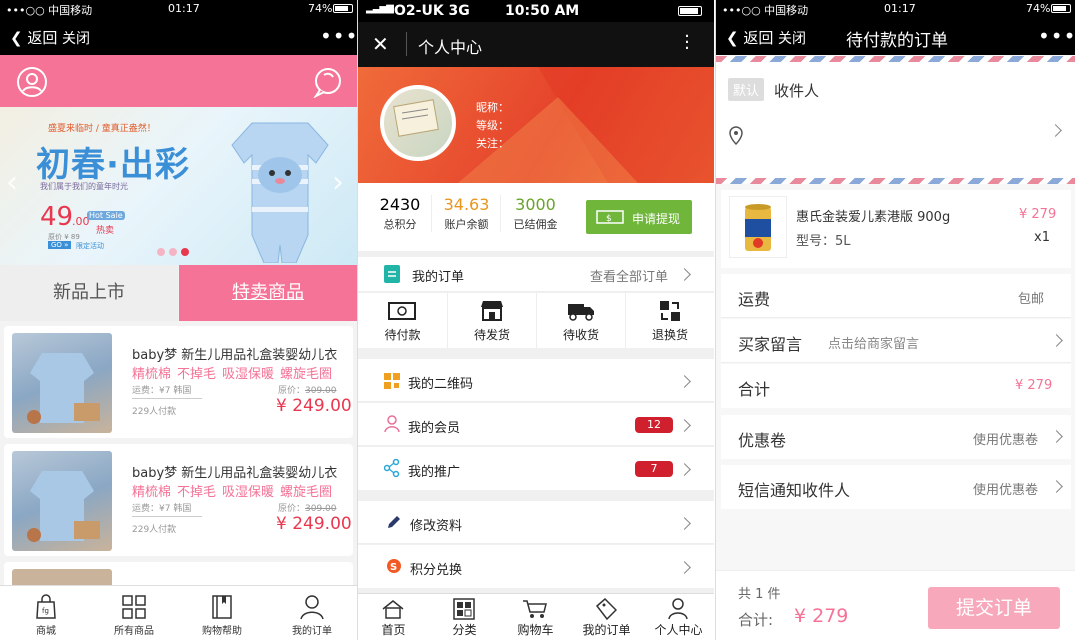 This screenshot has height=640, width=1075. I want to click on nav-all-products: 所有商品, so click(134, 613).